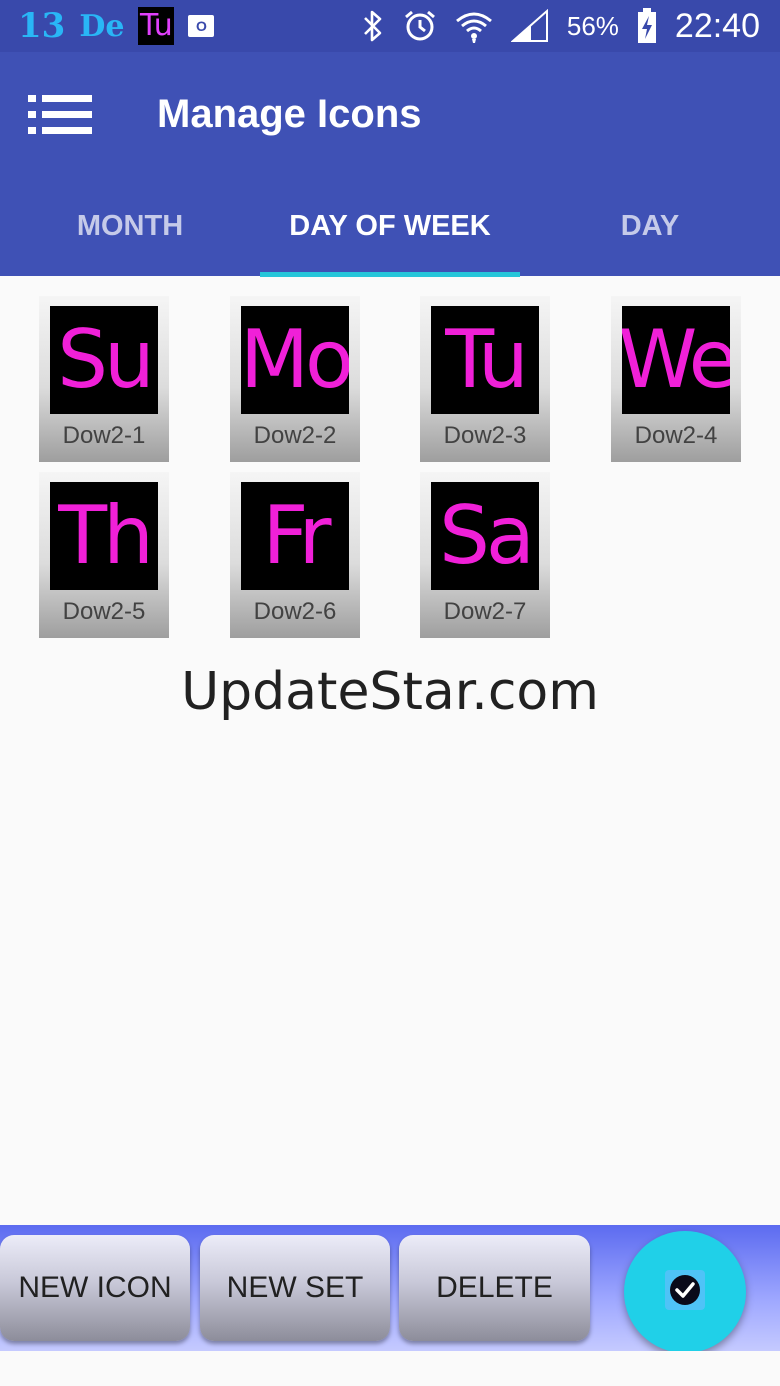 This screenshot has width=780, height=1386. I want to click on tab-day-of-week: DAY OF WEEK, so click(390, 226).